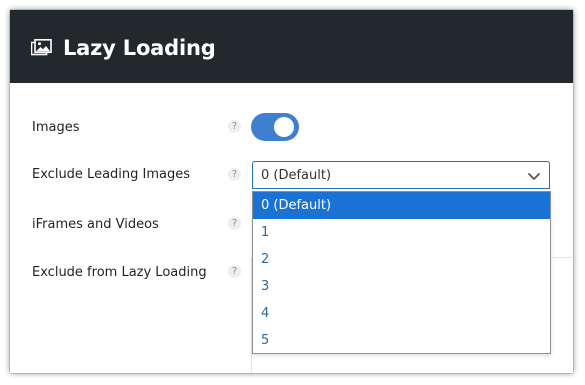  Describe the element at coordinates (401, 232) in the screenshot. I see `dropdown-option: 1` at that location.